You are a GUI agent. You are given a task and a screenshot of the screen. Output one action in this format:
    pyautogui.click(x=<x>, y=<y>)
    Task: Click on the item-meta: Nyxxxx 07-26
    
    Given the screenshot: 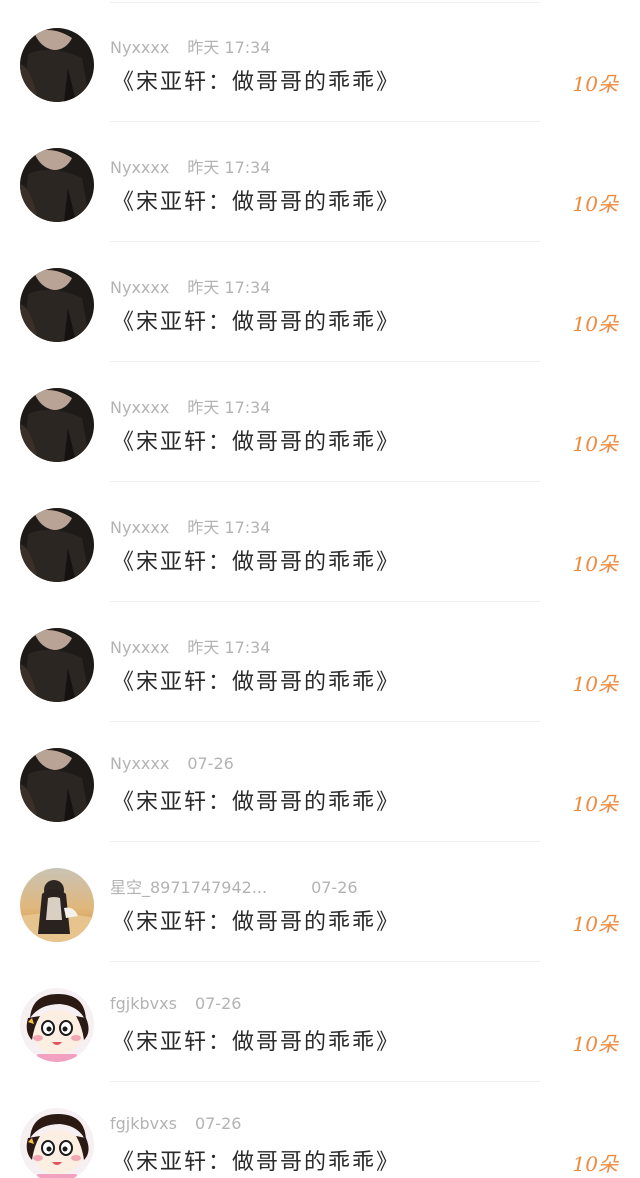 What is the action you would take?
    pyautogui.click(x=172, y=766)
    